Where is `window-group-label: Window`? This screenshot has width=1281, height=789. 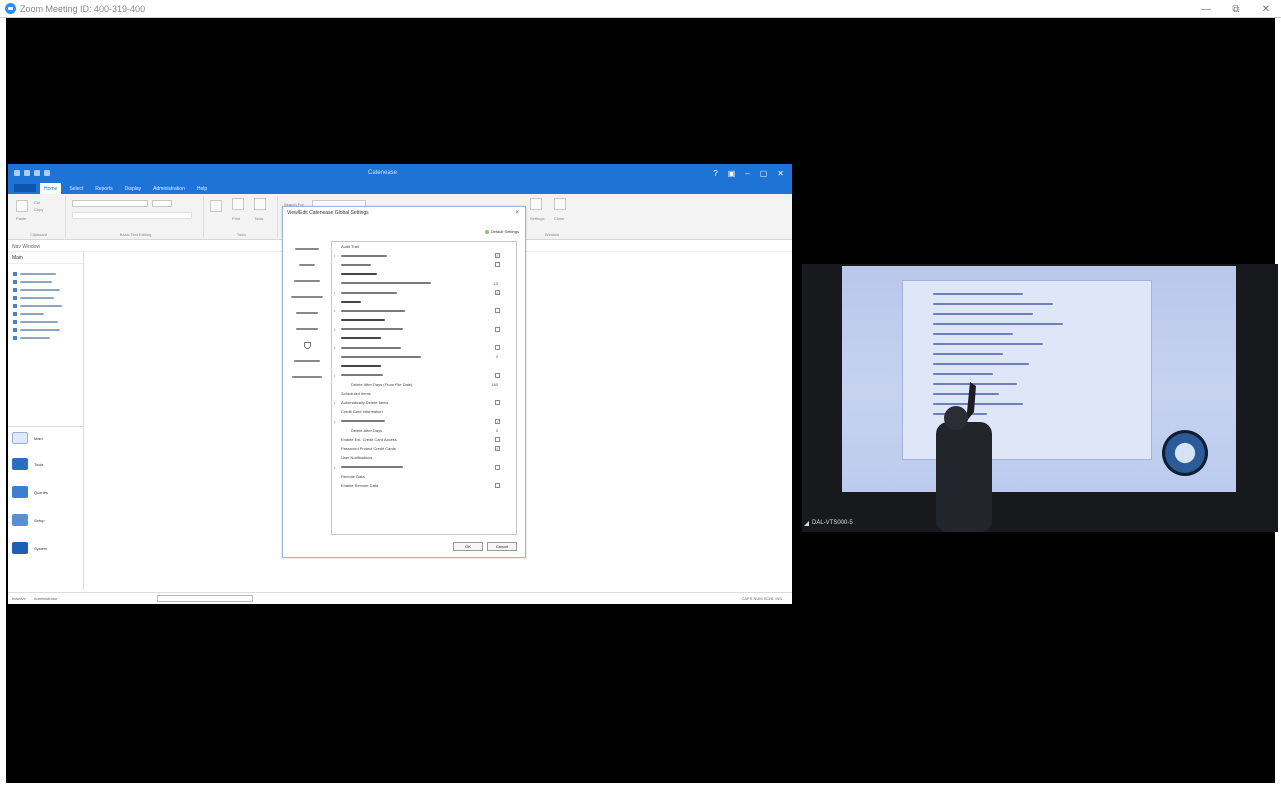
window-group-label: Window is located at coordinates (552, 234).